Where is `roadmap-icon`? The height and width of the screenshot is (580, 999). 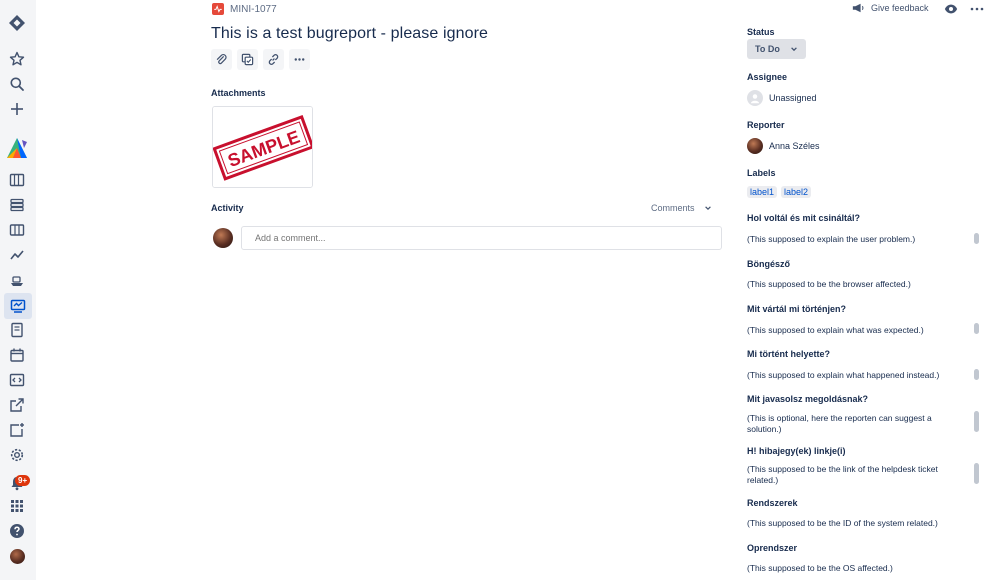
roadmap-icon is located at coordinates (17, 230).